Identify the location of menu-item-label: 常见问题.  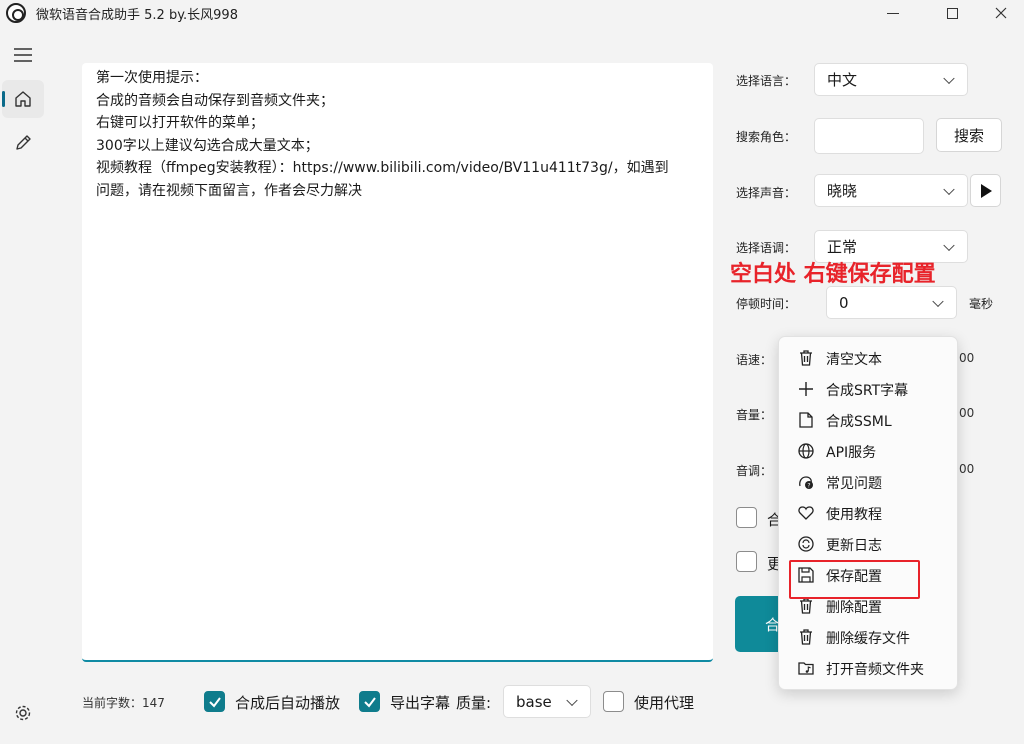
(854, 484).